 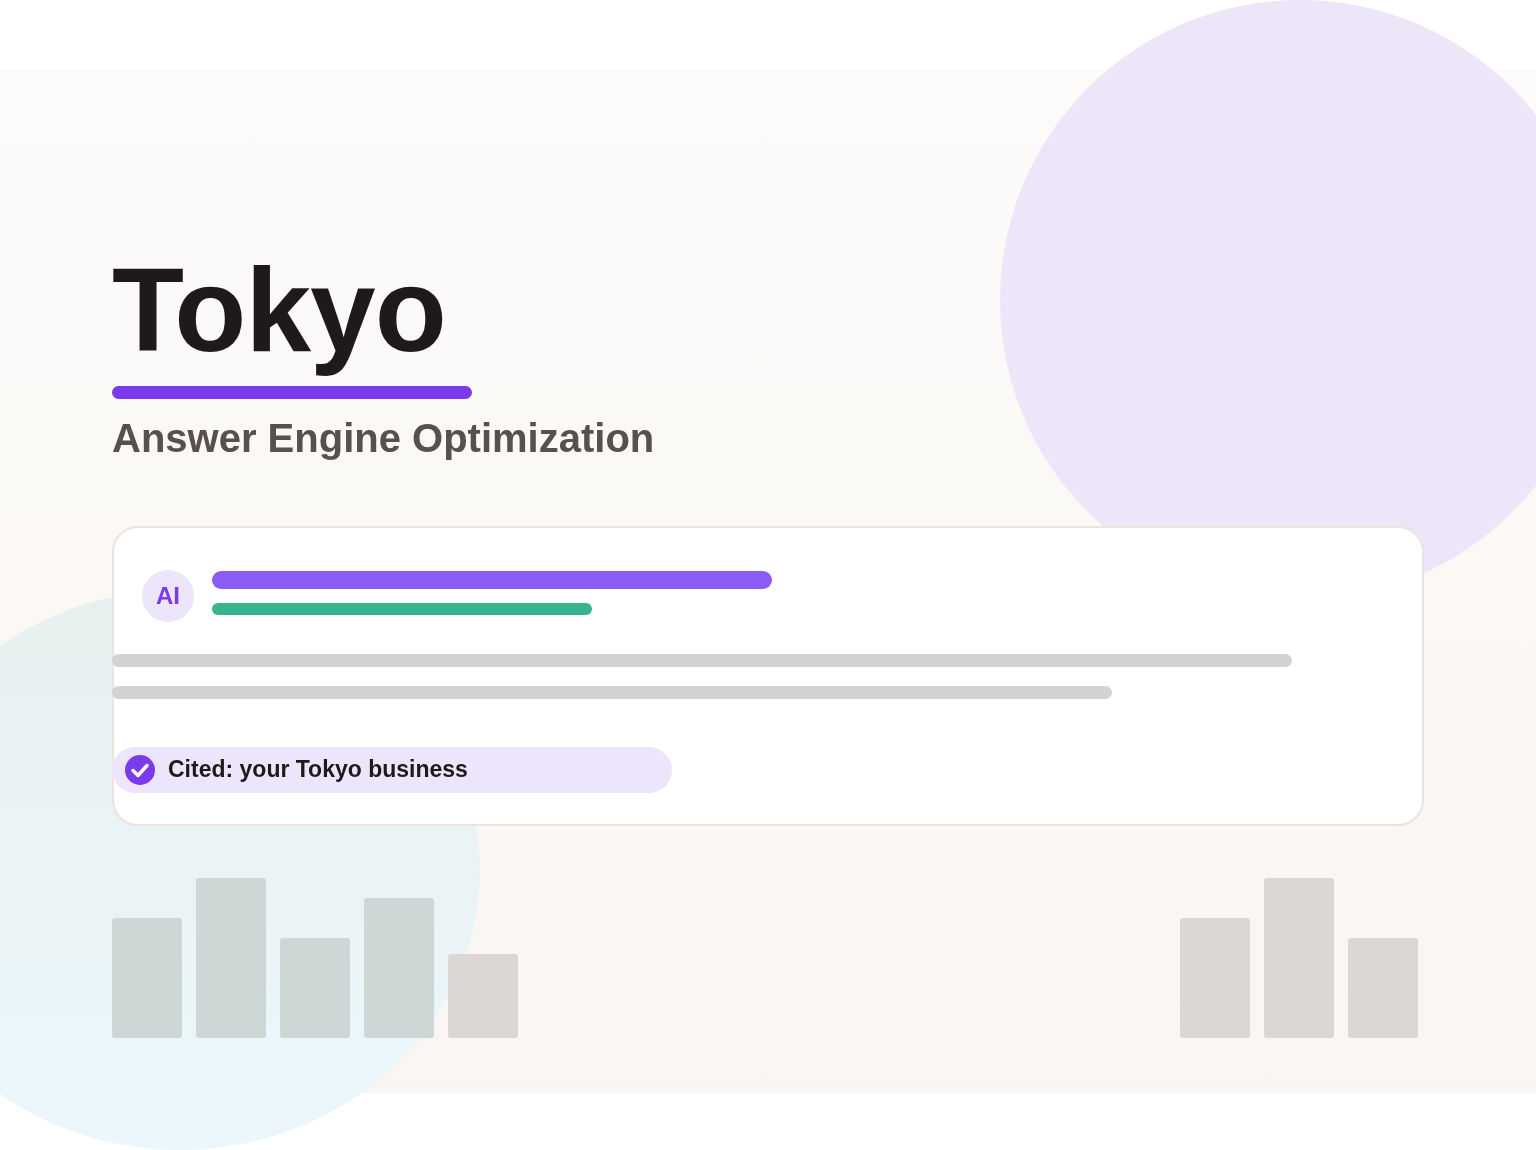 I want to click on check-circle-icon, so click(x=140, y=769).